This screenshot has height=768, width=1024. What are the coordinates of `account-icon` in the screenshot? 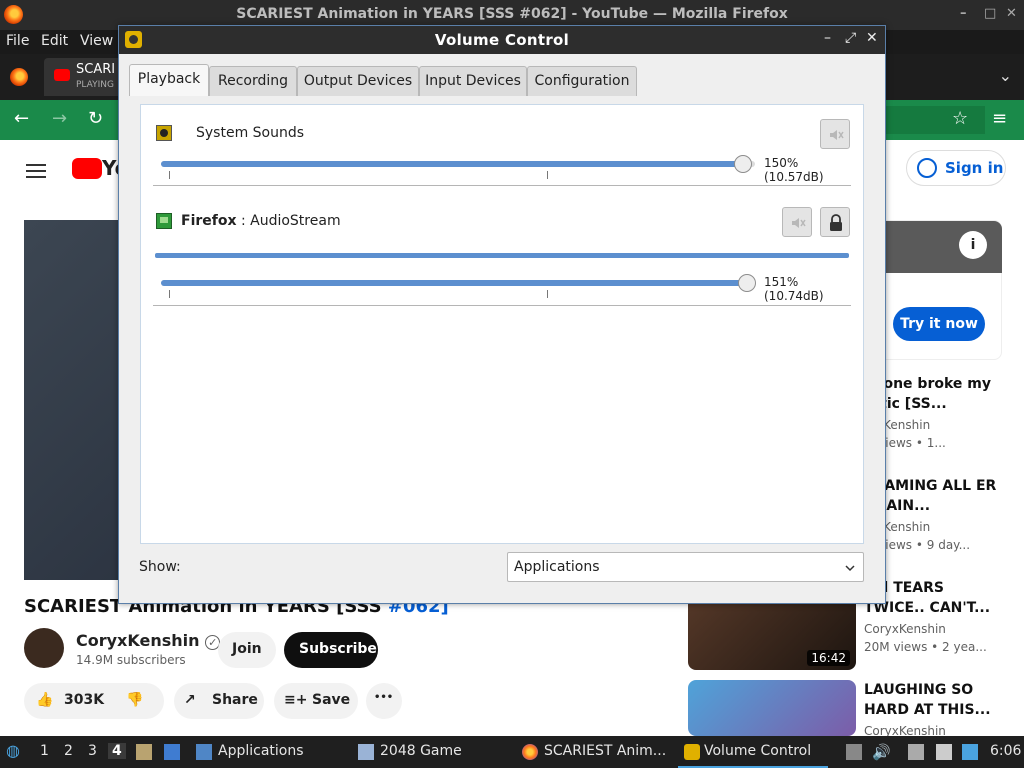 It's located at (927, 168).